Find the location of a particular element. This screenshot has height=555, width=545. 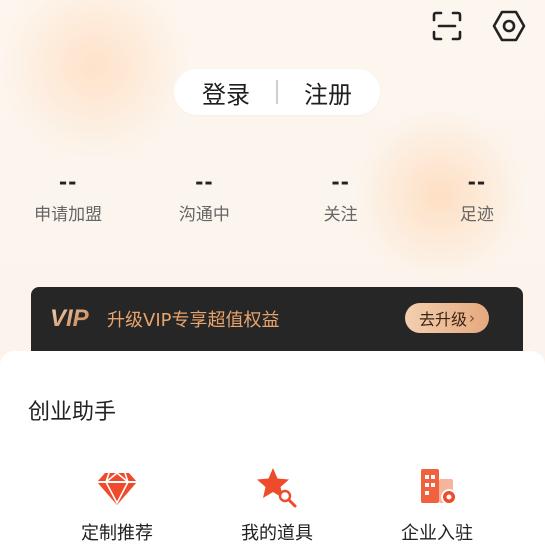

stats-row: -- 申请加盟 -- 沟通中 -- 关注 -- 足迹 is located at coordinates (272, 197).